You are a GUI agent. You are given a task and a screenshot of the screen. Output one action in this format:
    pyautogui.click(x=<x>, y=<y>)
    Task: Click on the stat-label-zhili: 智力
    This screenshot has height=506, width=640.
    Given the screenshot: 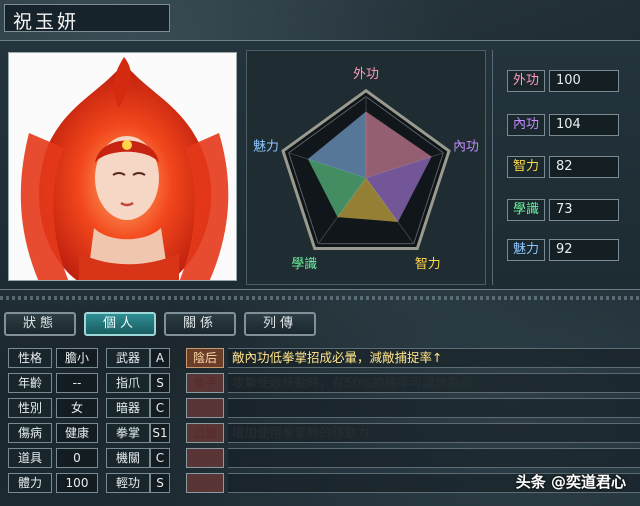 What is the action you would take?
    pyautogui.click(x=526, y=167)
    